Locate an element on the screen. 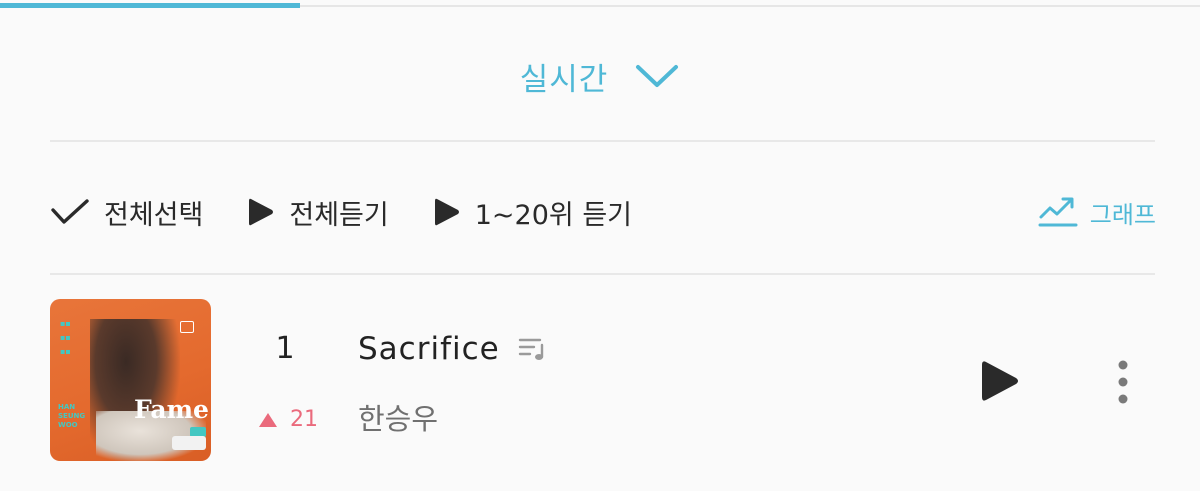 The width and height of the screenshot is (1200, 491). play-all-button: 전체듣기 is located at coordinates (318, 212).